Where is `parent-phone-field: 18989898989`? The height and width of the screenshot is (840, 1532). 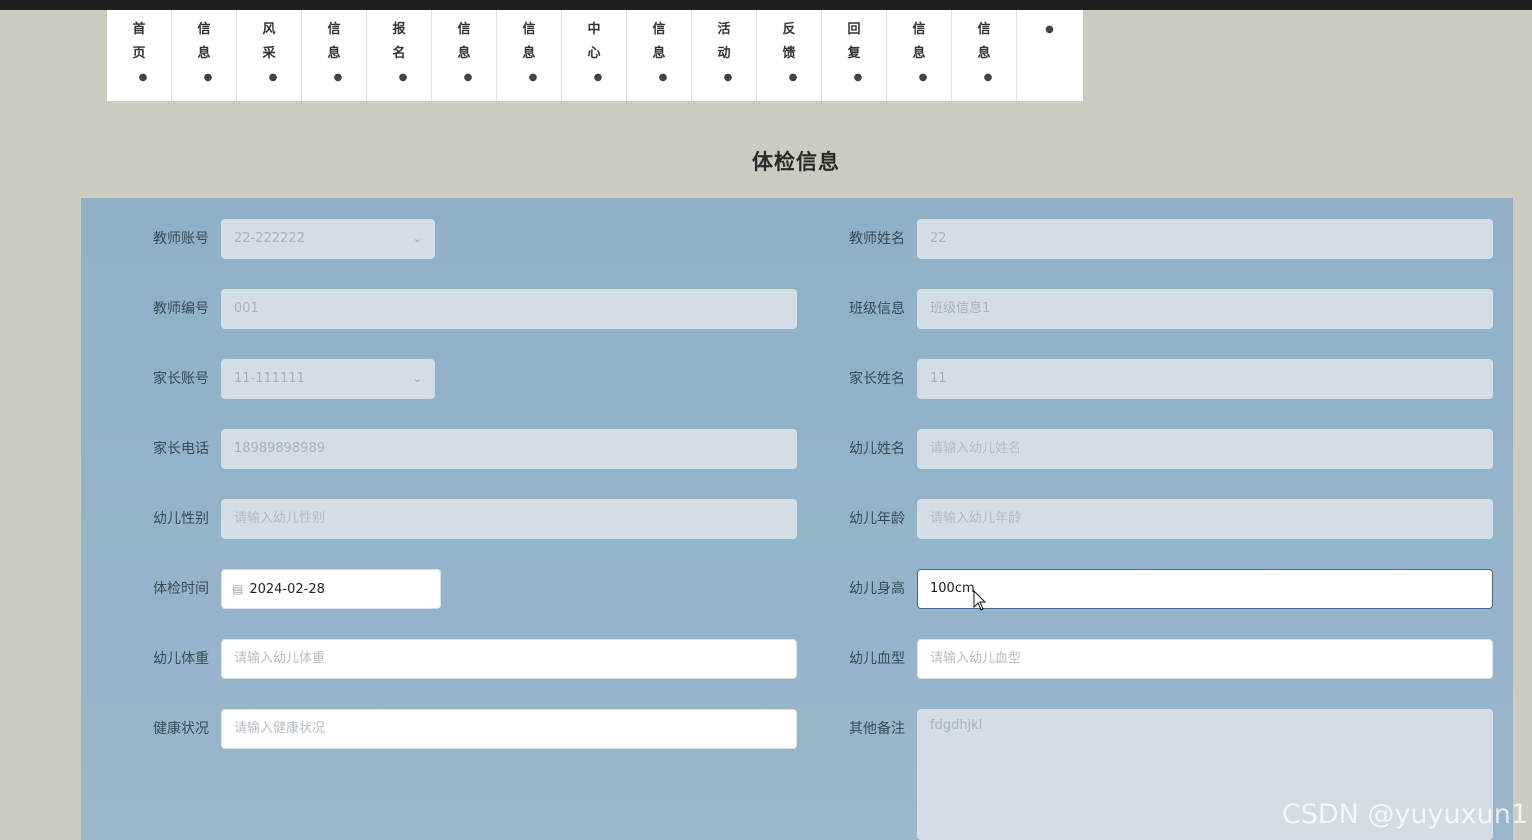 parent-phone-field: 18989898989 is located at coordinates (509, 449).